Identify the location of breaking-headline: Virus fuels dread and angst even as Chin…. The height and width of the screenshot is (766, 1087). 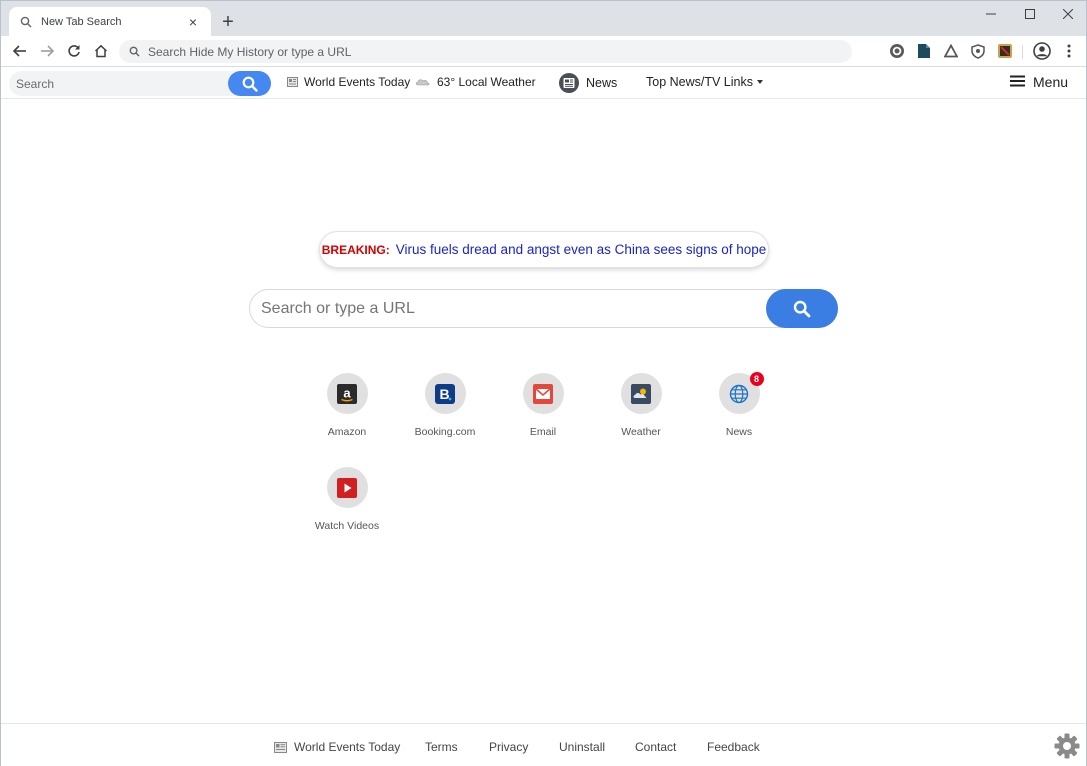
(581, 249).